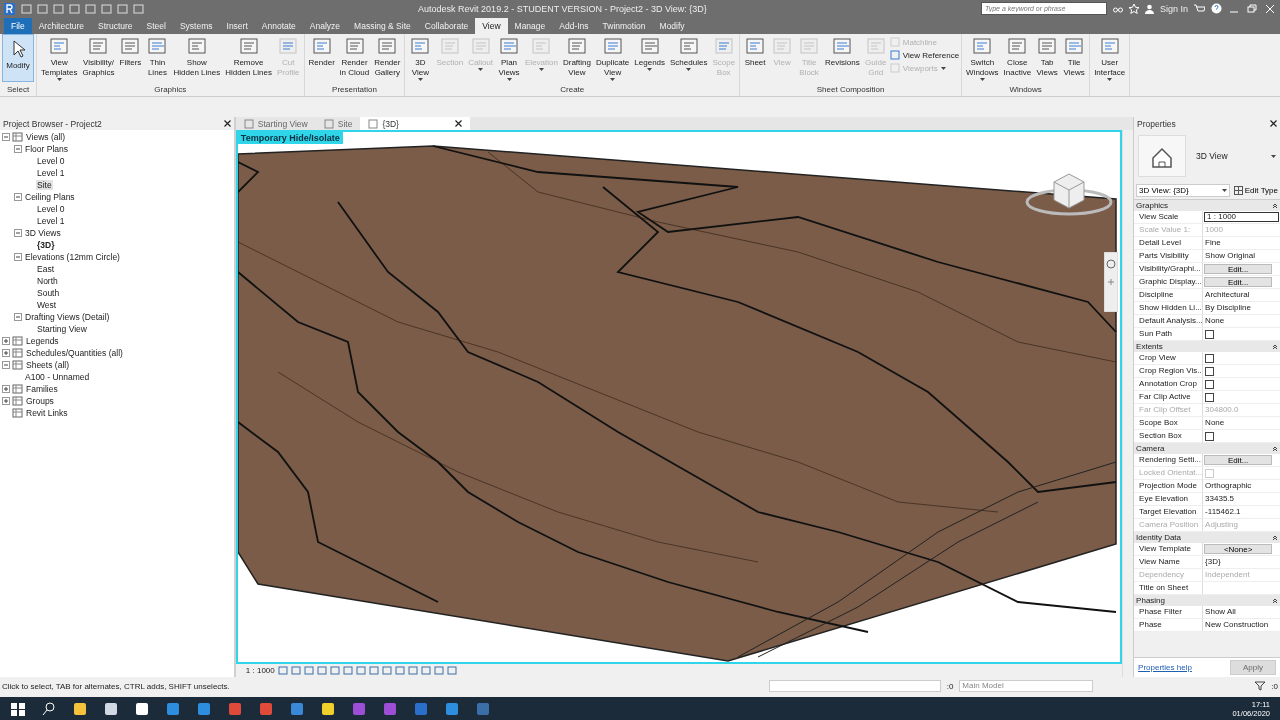  Describe the element at coordinates (321, 52) in the screenshot. I see `ribbon-button: Render` at that location.